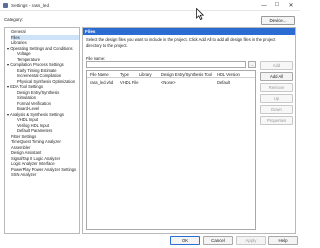 Image resolution: width=320 pixels, height=248 pixels. Describe the element at coordinates (168, 82) in the screenshot. I see `cell-tool: <None>` at that location.